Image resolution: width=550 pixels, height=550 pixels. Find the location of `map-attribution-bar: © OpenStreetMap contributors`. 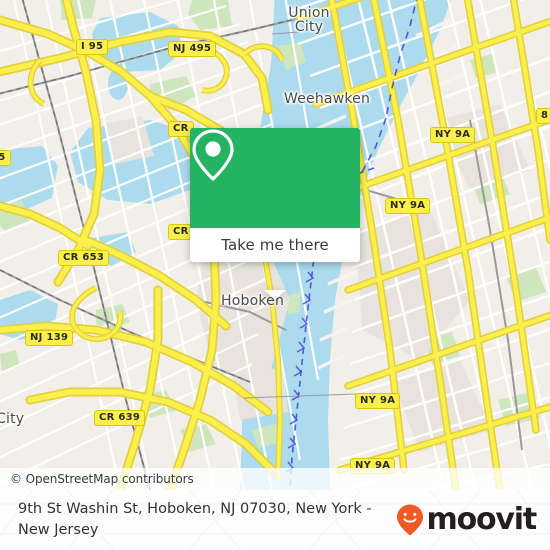

map-attribution-bar: © OpenStreetMap contributors is located at coordinates (275, 479).